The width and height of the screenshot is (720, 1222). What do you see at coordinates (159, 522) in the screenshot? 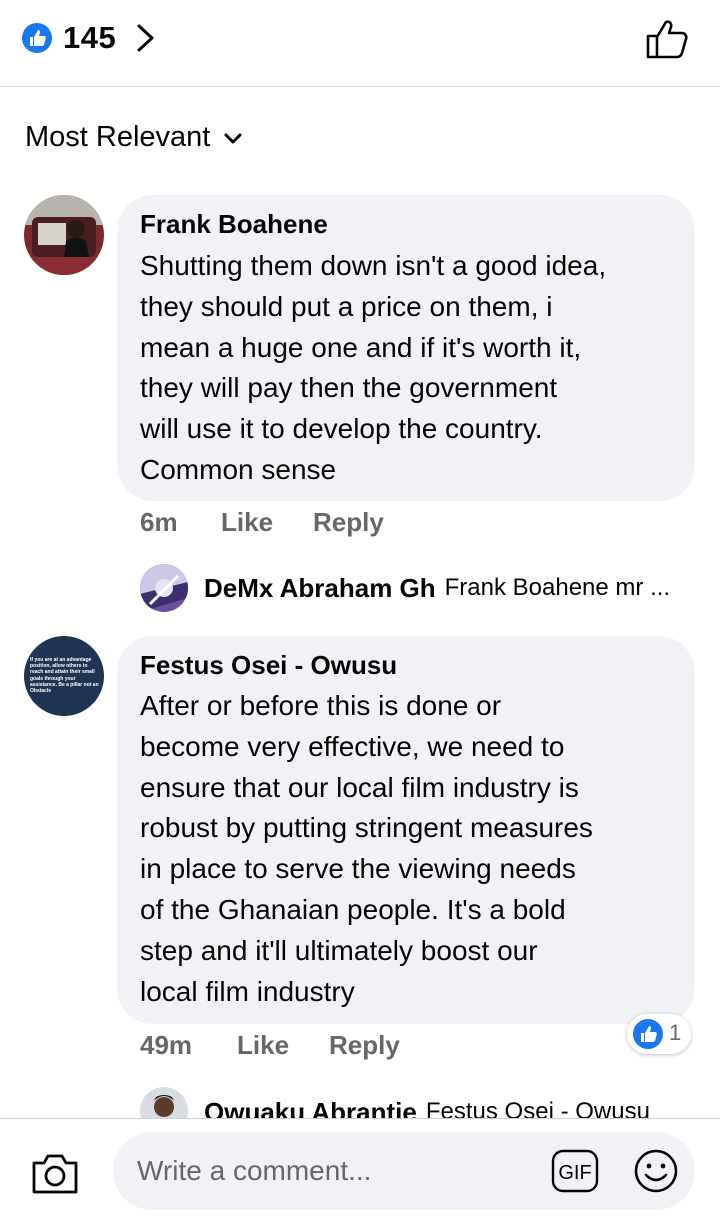
I see `comment-time: 6m` at bounding box center [159, 522].